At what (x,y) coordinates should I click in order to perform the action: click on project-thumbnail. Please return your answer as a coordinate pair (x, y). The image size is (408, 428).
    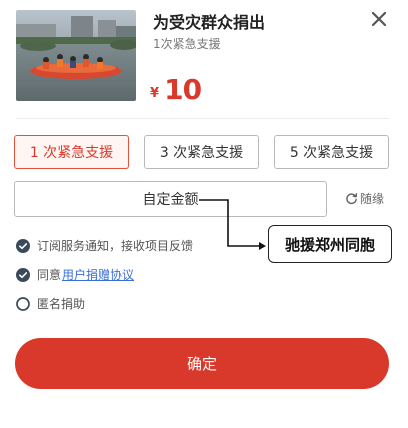
    Looking at the image, I should click on (76, 55).